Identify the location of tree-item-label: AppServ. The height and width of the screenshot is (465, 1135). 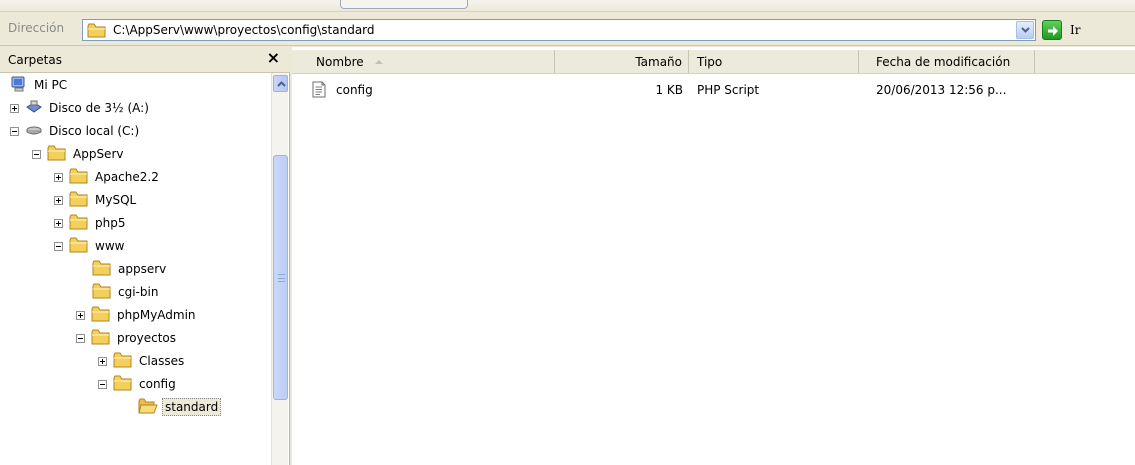
(98, 154).